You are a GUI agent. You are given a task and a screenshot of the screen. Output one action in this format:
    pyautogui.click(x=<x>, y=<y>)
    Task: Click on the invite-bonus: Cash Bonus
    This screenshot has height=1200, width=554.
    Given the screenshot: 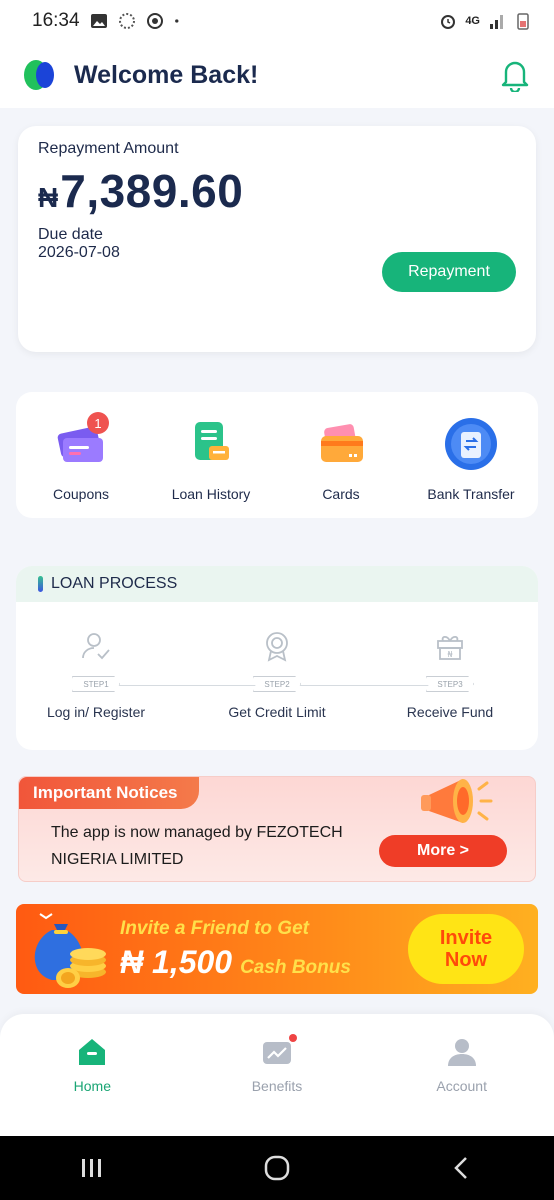 What is the action you would take?
    pyautogui.click(x=295, y=967)
    